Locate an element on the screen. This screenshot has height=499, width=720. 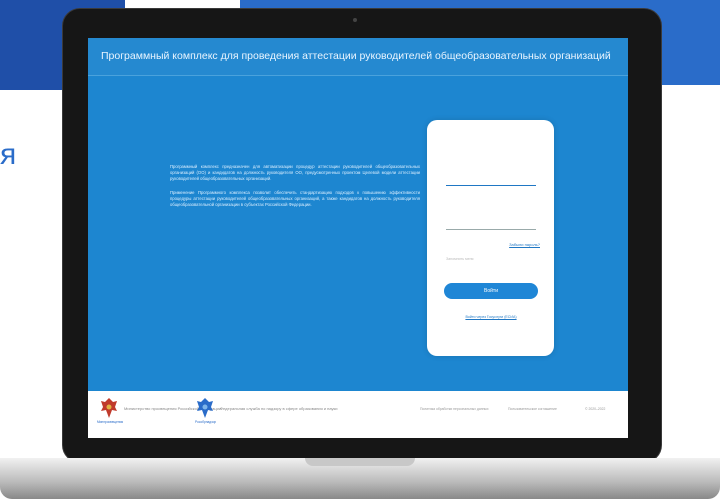
footer-link-terms: Пользовательское соглашение is located at coordinates (532, 409).